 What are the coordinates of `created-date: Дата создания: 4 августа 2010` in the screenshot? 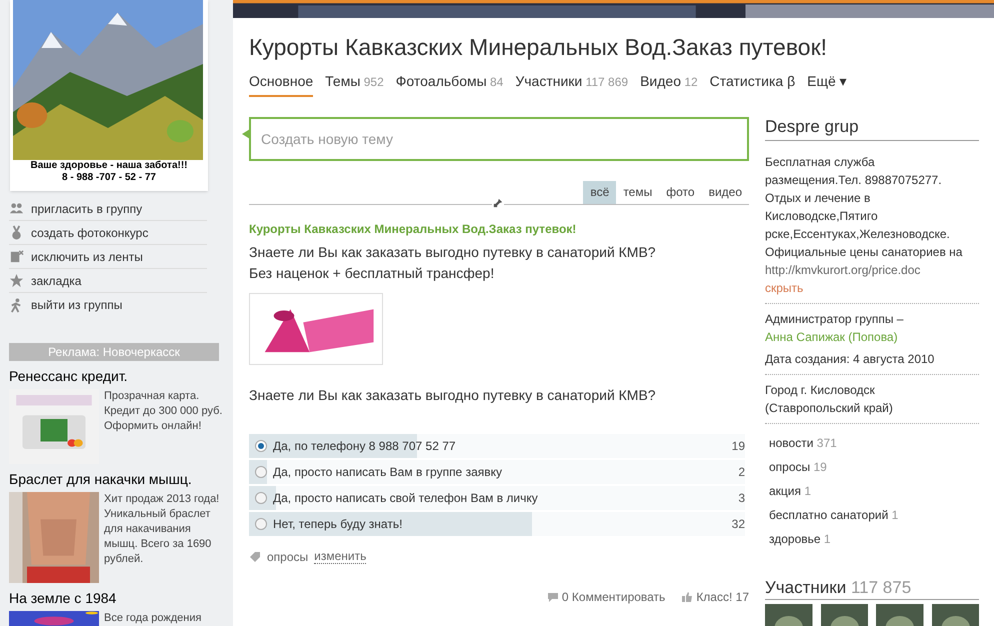 It's located at (850, 359).